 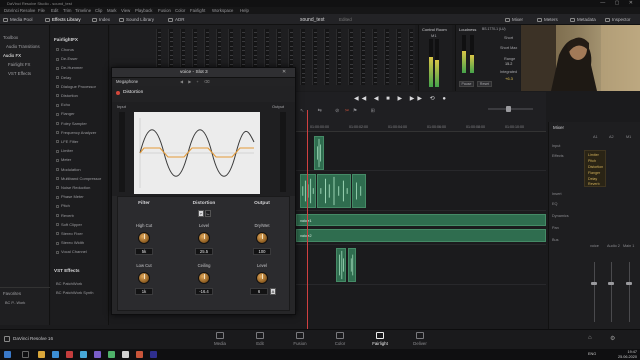 I want to click on effect-slot: Limiter, so click(x=593, y=155).